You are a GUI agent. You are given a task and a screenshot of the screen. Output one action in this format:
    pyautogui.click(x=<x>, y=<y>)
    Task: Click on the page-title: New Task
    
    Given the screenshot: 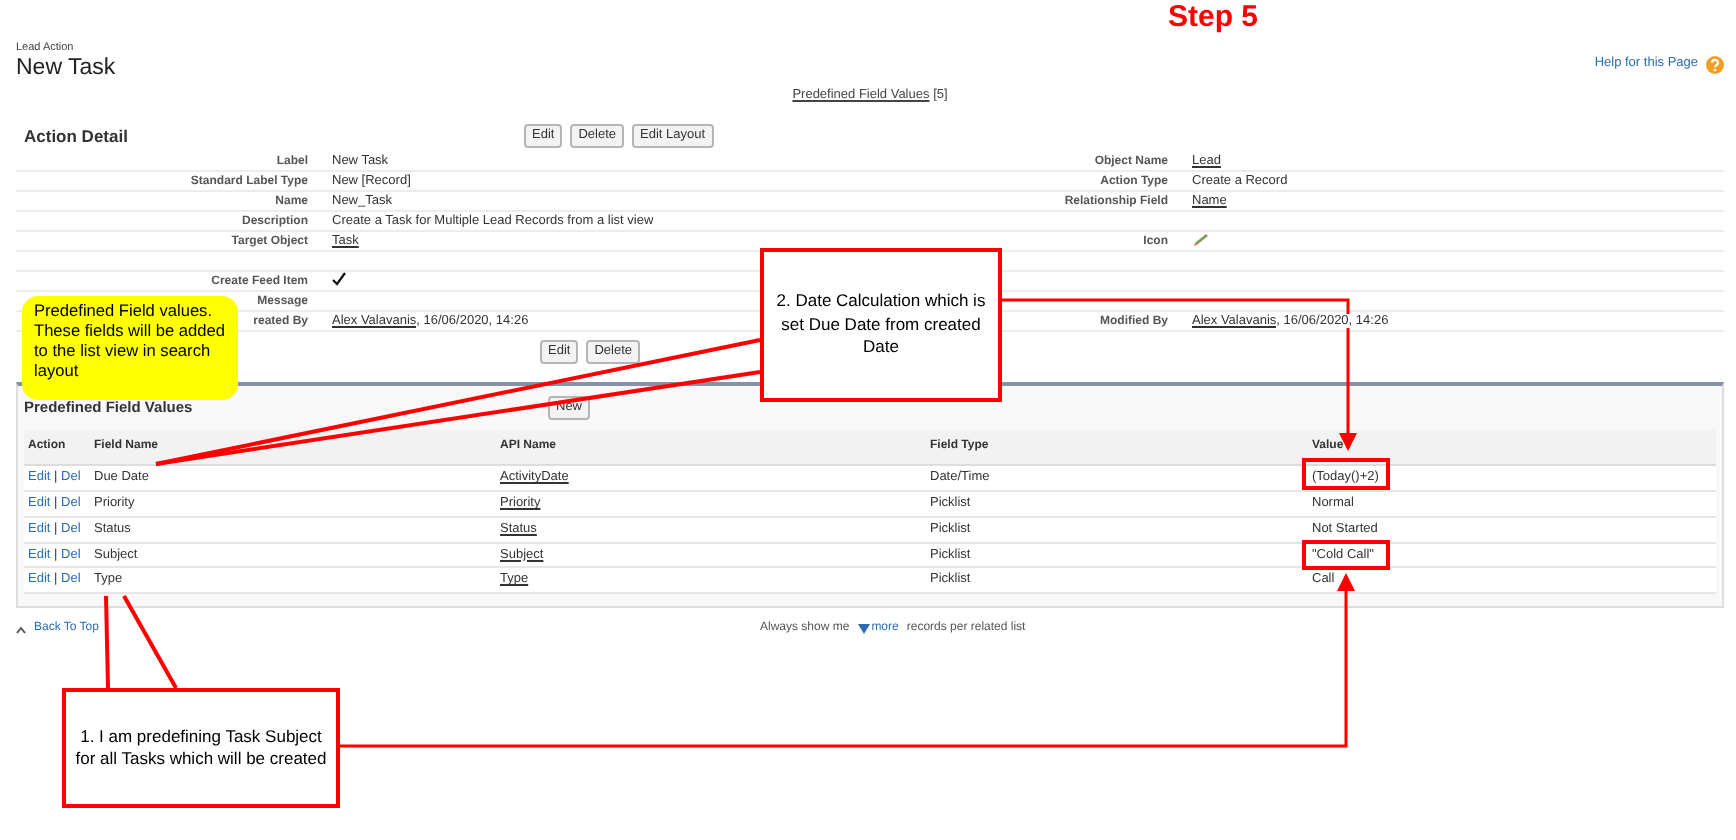 What is the action you would take?
    pyautogui.click(x=66, y=68)
    